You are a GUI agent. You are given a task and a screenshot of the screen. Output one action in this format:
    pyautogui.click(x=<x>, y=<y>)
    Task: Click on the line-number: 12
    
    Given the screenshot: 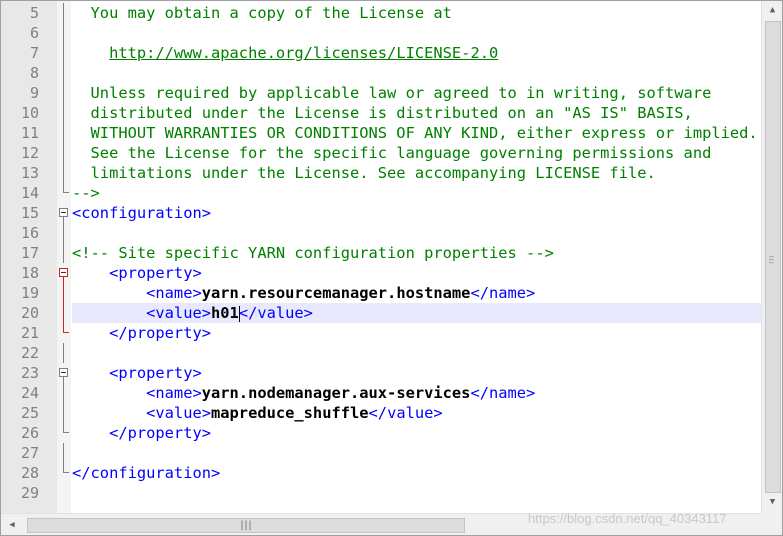 What is the action you would take?
    pyautogui.click(x=29, y=153)
    